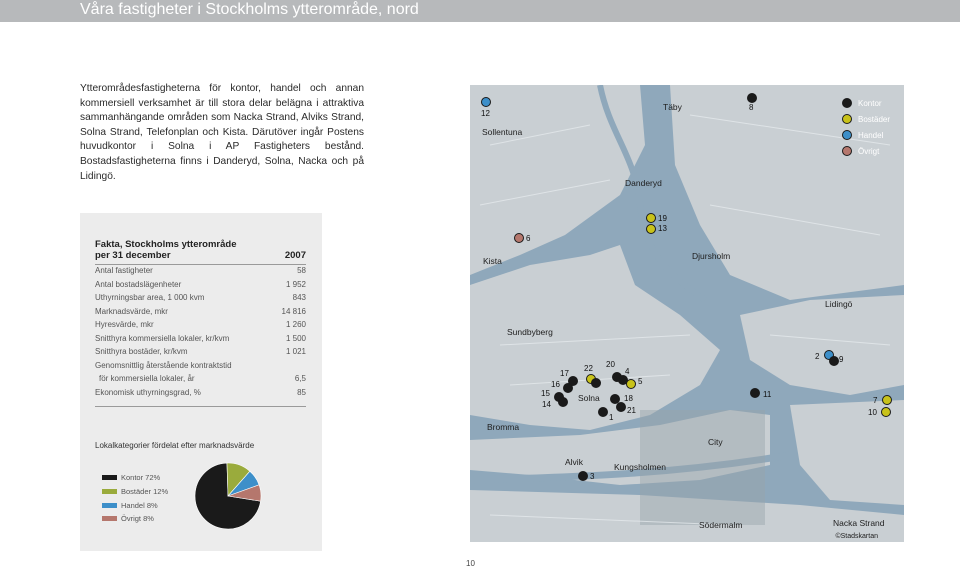 This screenshot has width=960, height=569. I want to click on marker-label: 13, so click(662, 228).